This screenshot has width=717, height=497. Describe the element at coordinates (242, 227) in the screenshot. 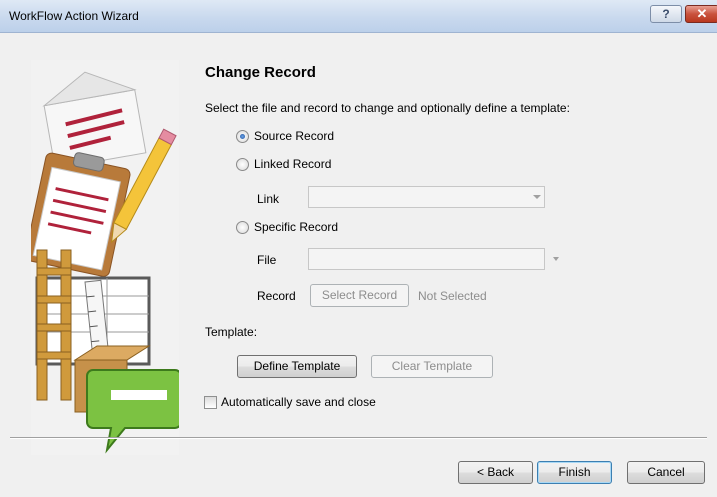

I see `specific-record-radio` at that location.